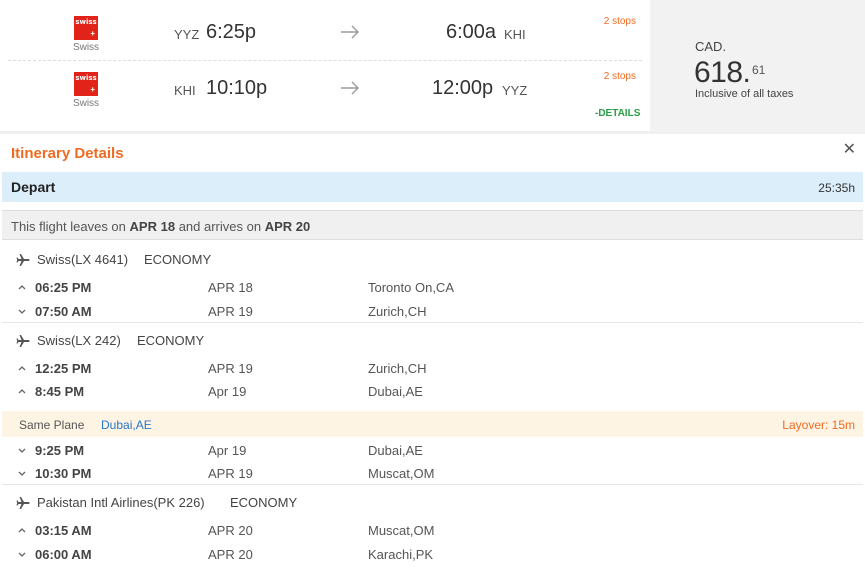 The width and height of the screenshot is (865, 571). I want to click on layover-bar: Same Plane Dubai,AE Layover: 15m, so click(432, 424).